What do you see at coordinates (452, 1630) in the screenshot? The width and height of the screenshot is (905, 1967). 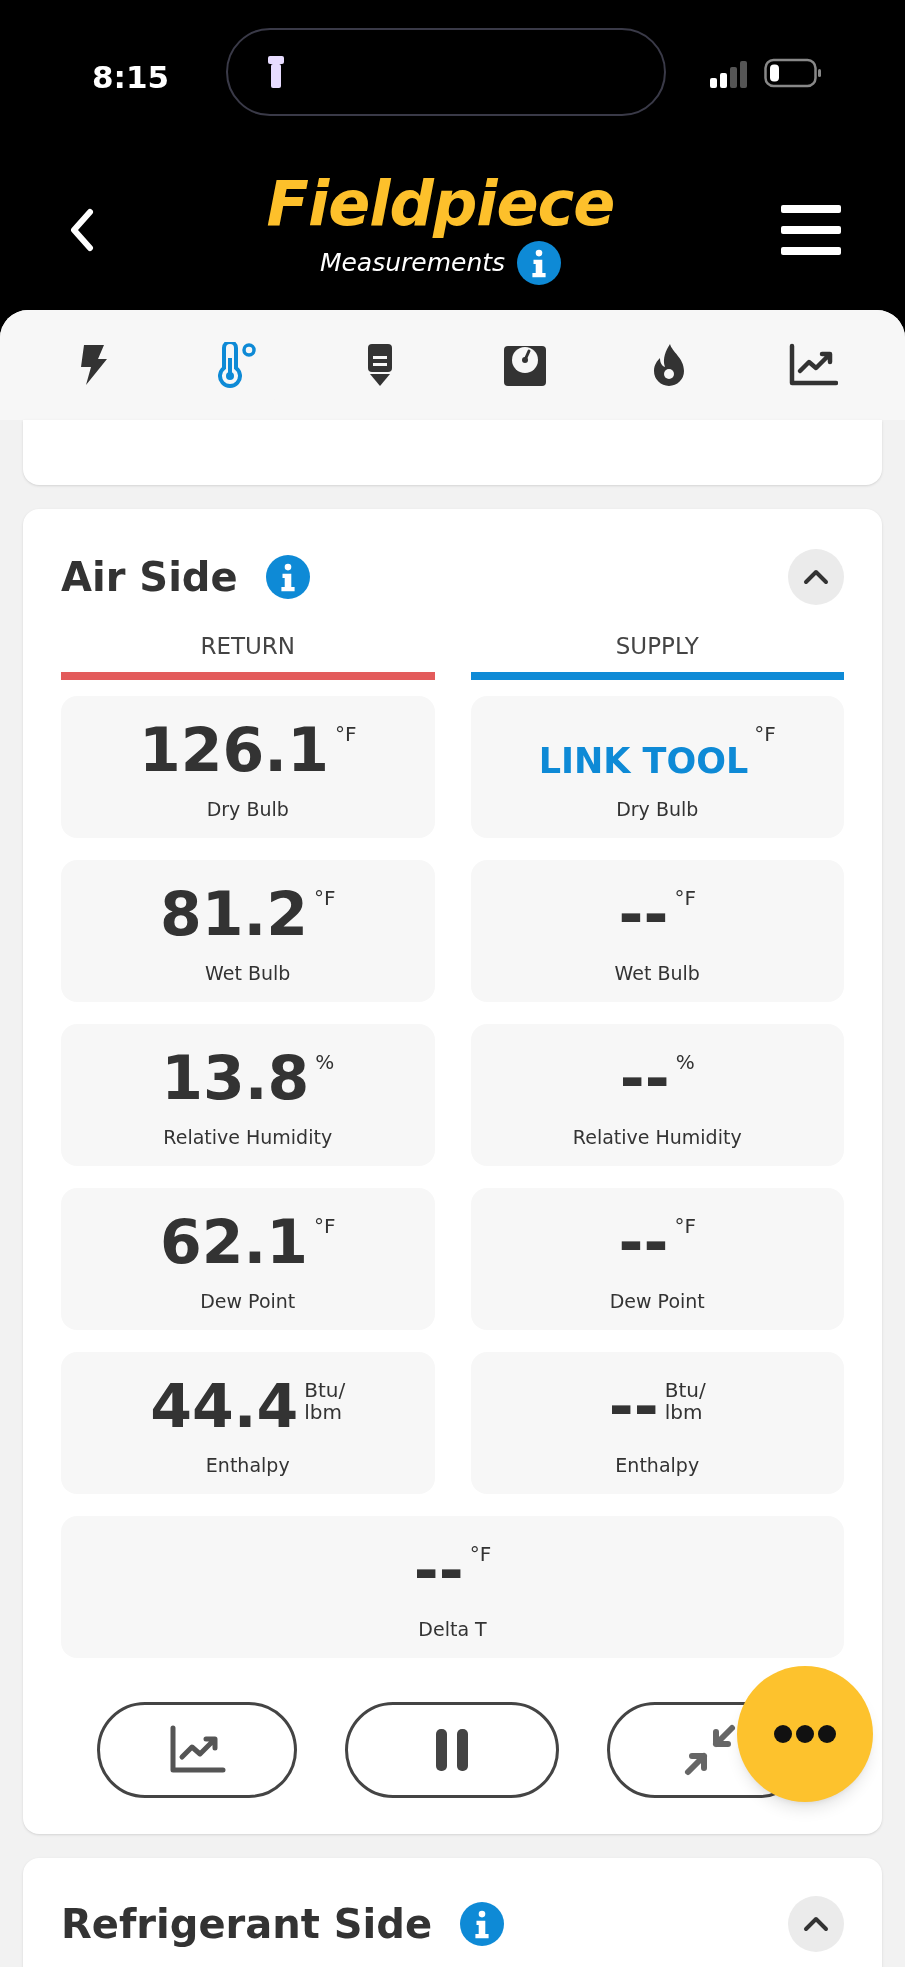 I see `reading-label: Delta T` at bounding box center [452, 1630].